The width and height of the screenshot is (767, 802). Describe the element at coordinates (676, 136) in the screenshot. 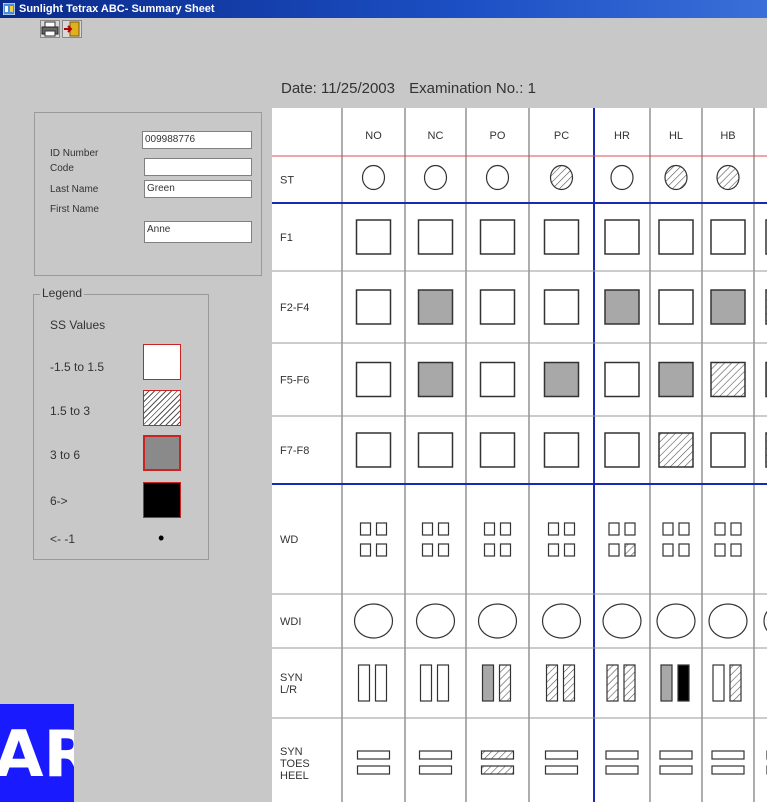

I see `column-header: HL` at that location.